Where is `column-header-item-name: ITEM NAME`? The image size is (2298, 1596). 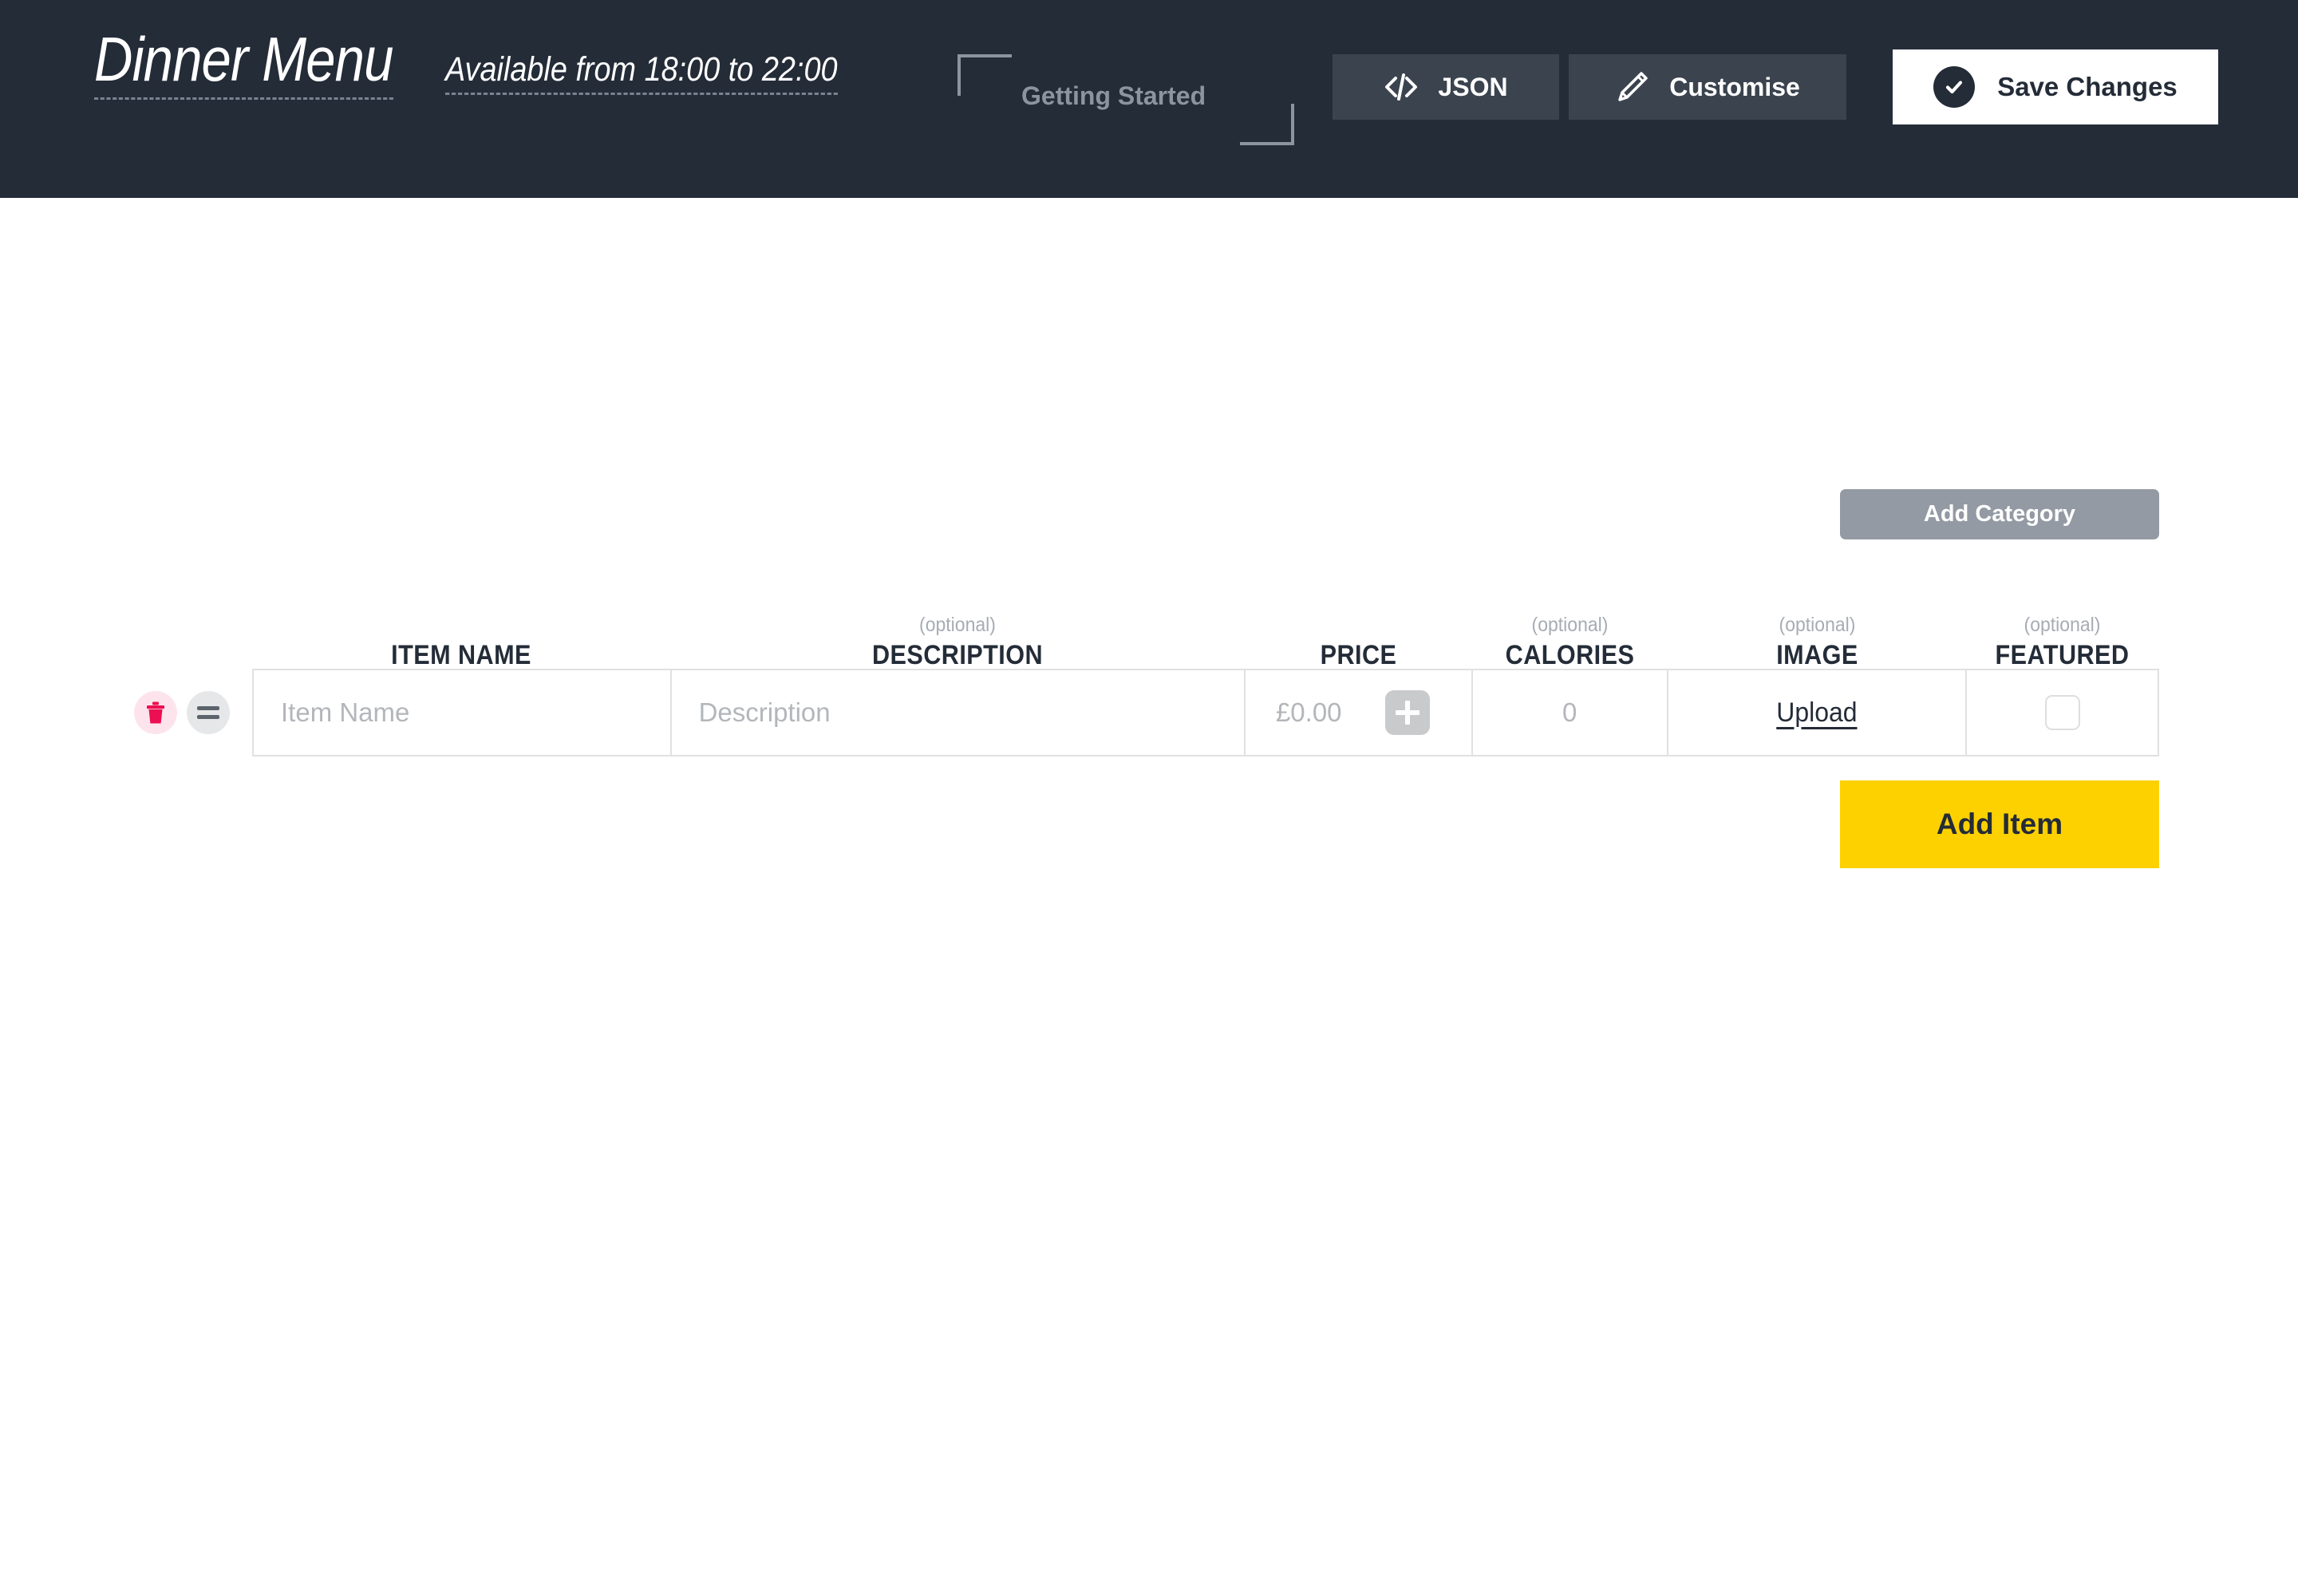 column-header-item-name: ITEM NAME is located at coordinates (461, 655).